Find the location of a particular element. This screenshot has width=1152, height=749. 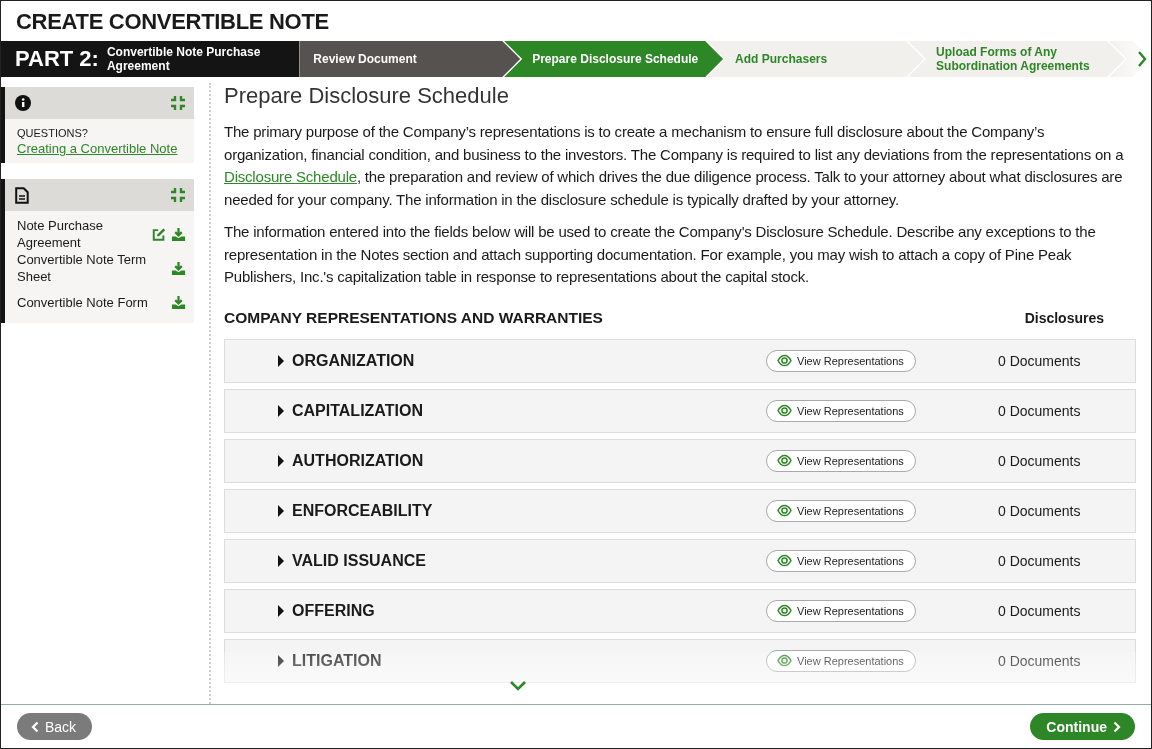

accordion-row: ENFORCEABILITY View Representations 0 Documents is located at coordinates (680, 510).